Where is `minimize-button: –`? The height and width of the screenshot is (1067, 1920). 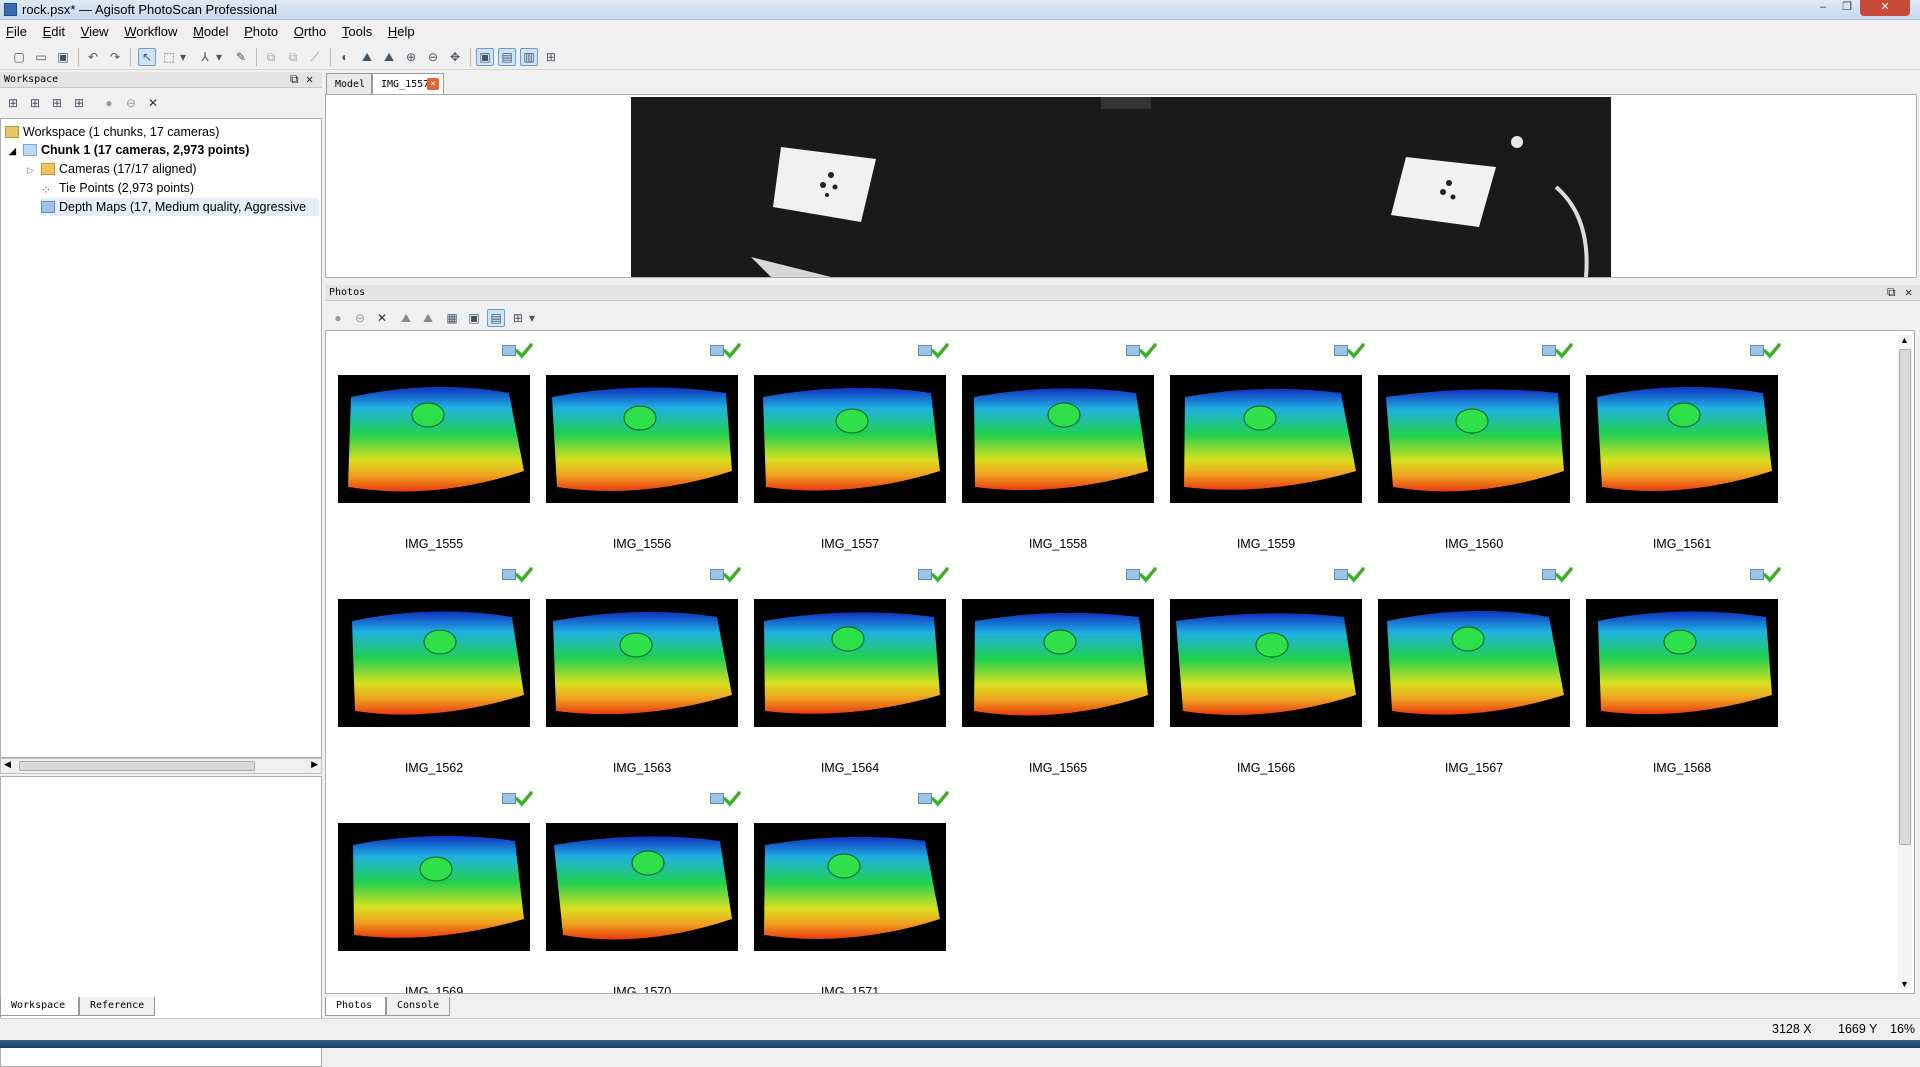
minimize-button: – is located at coordinates (1823, 8).